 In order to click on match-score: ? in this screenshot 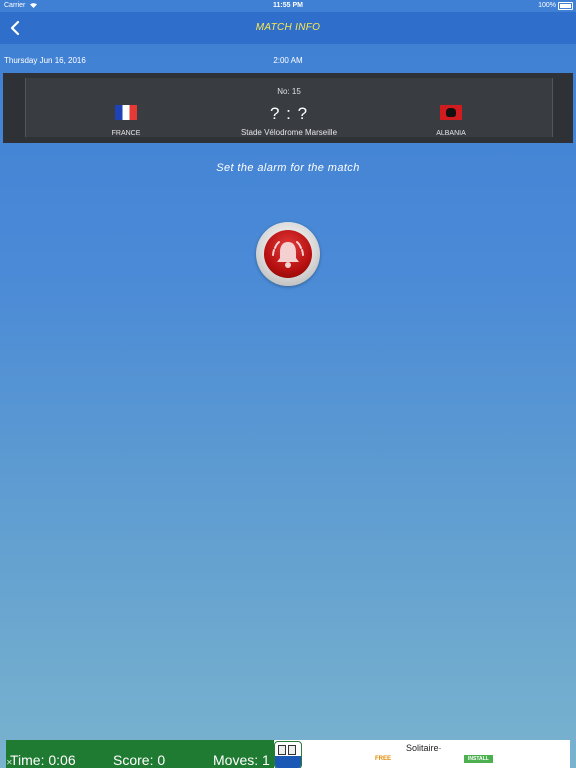, I will do `click(289, 113)`.